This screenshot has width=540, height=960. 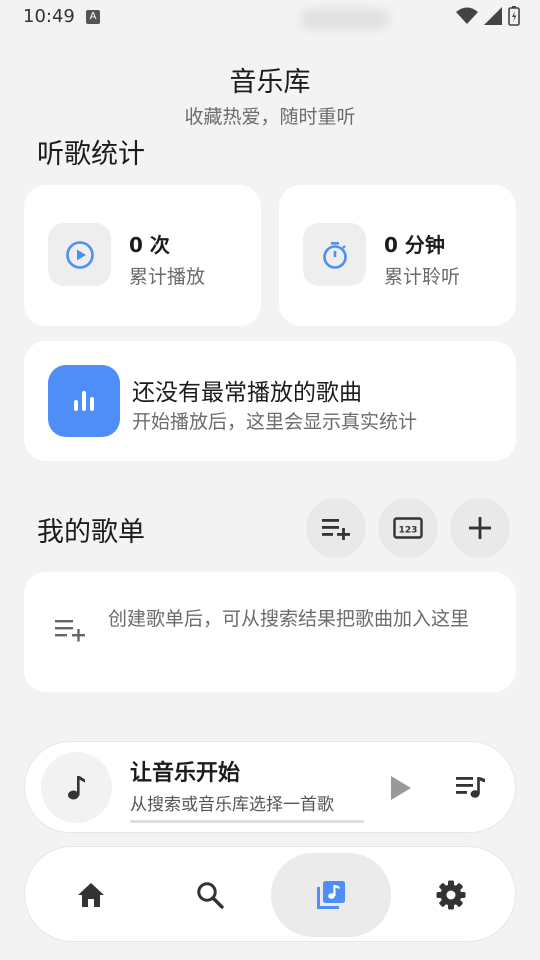 I want to click on plays-value: 0 次, so click(x=149, y=245).